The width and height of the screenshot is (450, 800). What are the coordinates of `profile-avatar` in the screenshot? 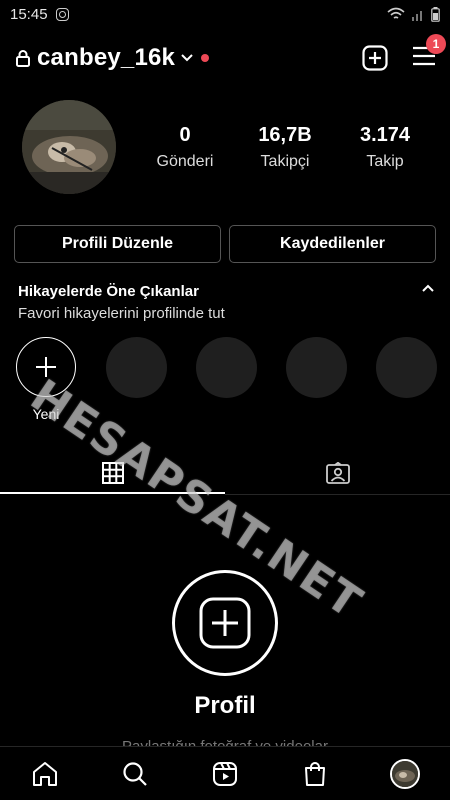 It's located at (69, 147).